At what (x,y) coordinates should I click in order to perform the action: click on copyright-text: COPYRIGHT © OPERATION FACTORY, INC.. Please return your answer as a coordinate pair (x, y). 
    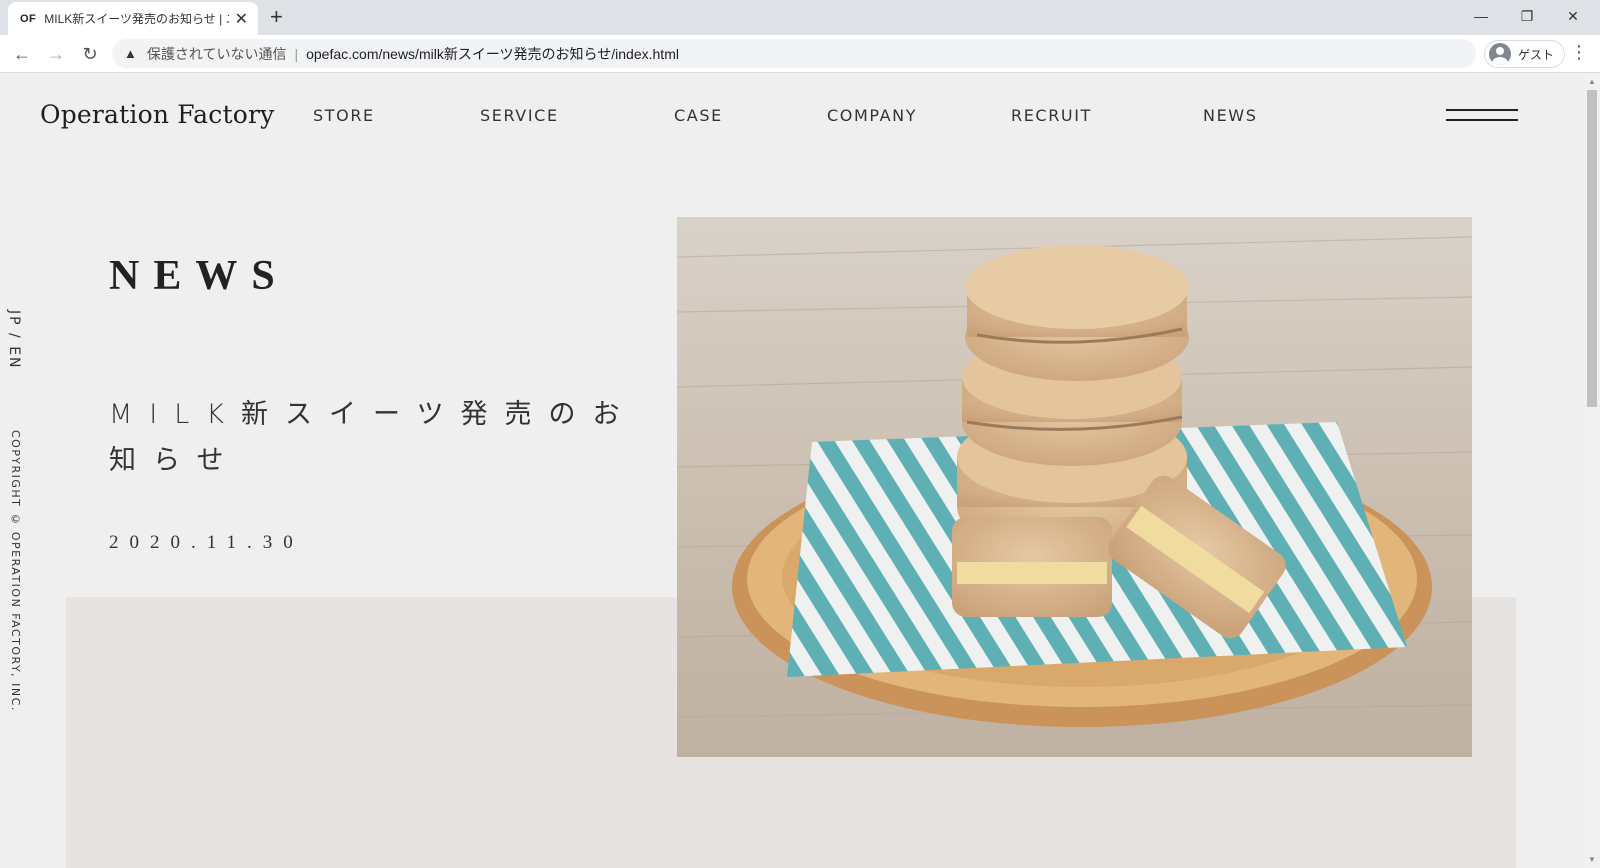
    Looking at the image, I should click on (15, 571).